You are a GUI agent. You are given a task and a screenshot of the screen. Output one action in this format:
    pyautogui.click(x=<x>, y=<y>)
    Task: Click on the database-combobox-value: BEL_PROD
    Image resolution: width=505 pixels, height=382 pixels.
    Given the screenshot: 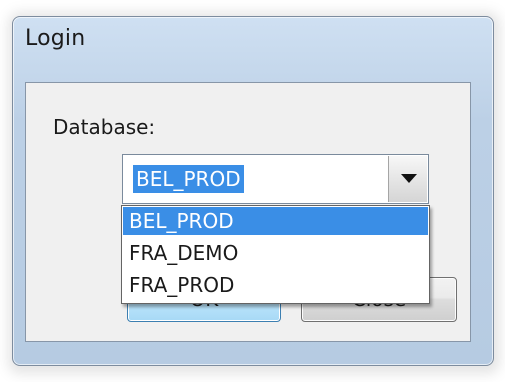 What is the action you would take?
    pyautogui.click(x=188, y=179)
    